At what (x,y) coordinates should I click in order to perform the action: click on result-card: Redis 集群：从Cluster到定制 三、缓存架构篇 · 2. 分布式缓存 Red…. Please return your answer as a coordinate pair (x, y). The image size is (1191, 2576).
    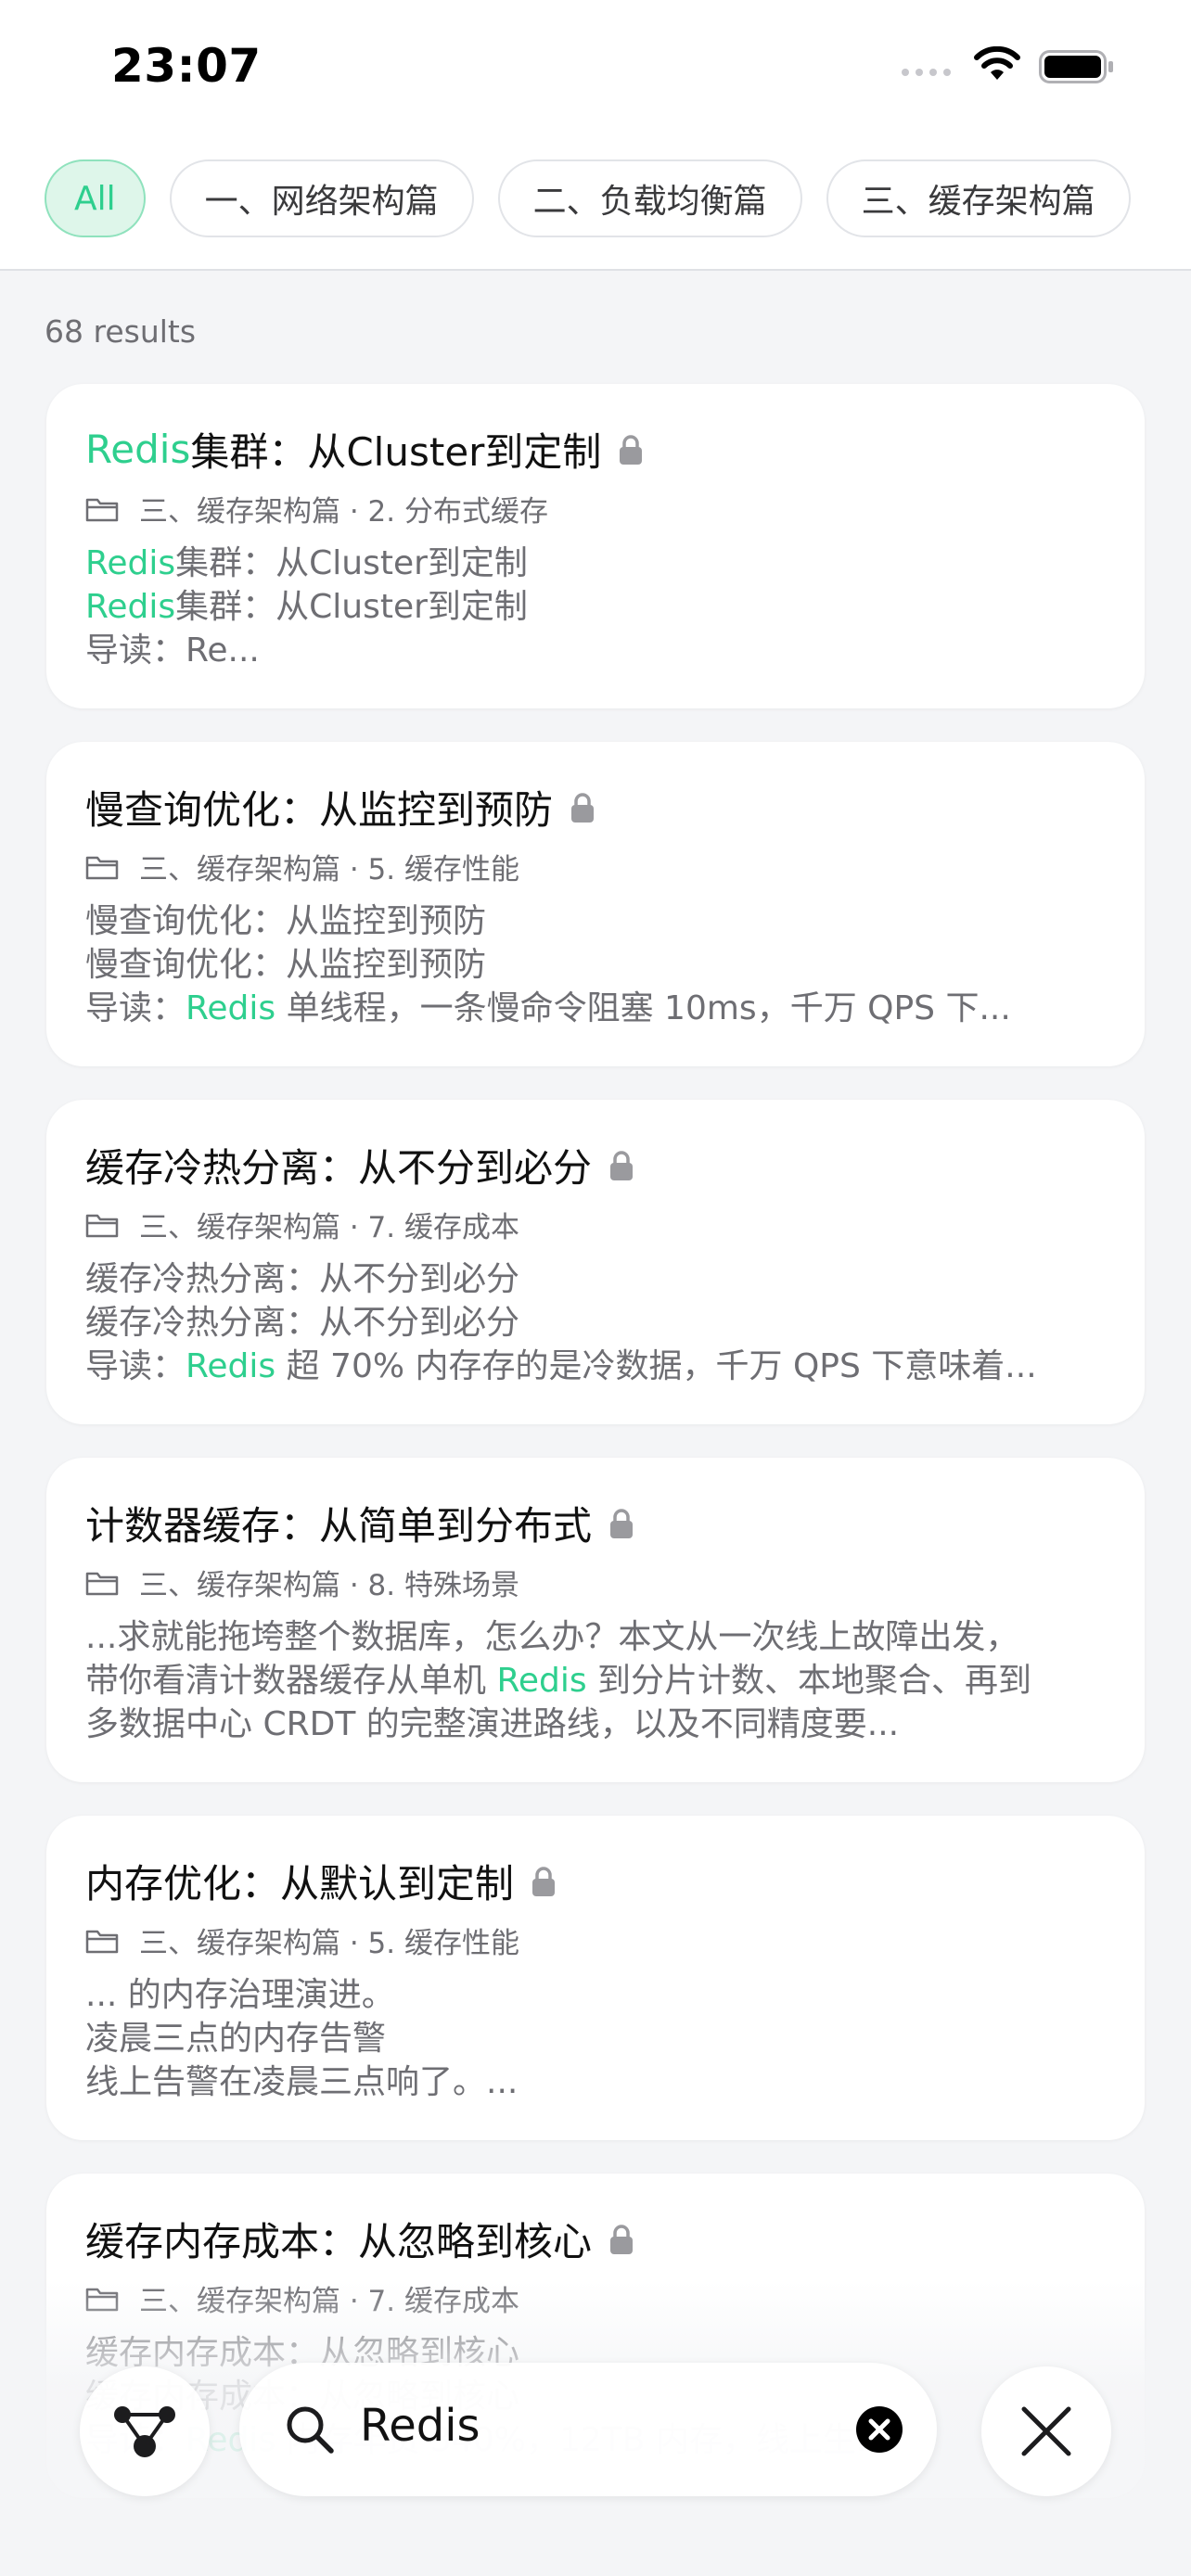
    Looking at the image, I should click on (595, 546).